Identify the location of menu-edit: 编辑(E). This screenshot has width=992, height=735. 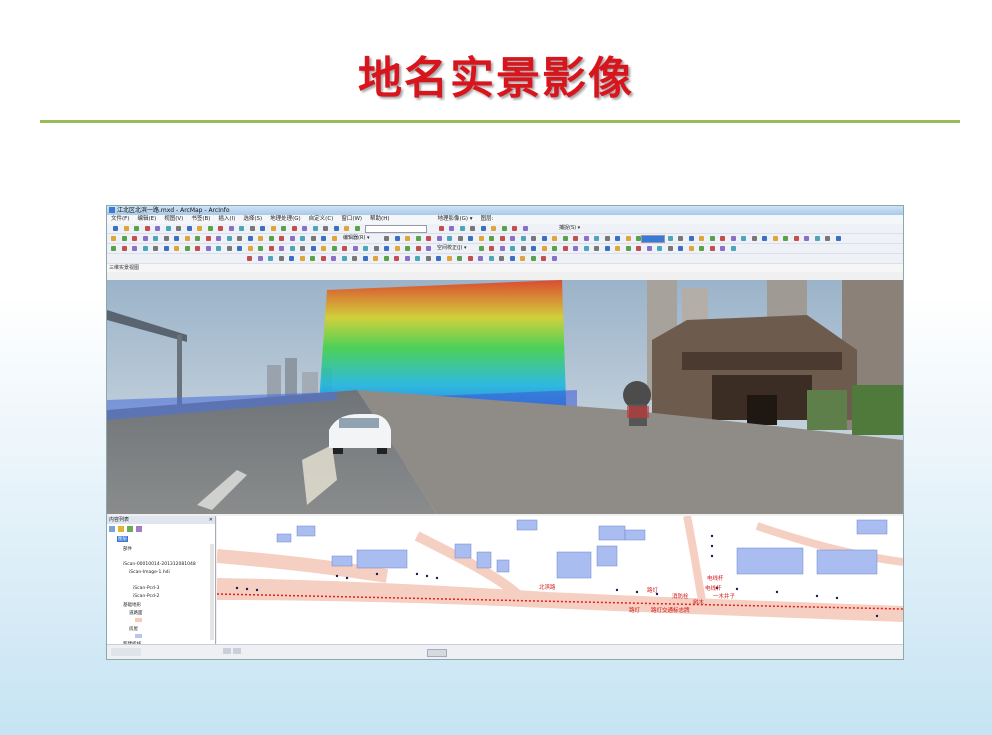
(146, 219).